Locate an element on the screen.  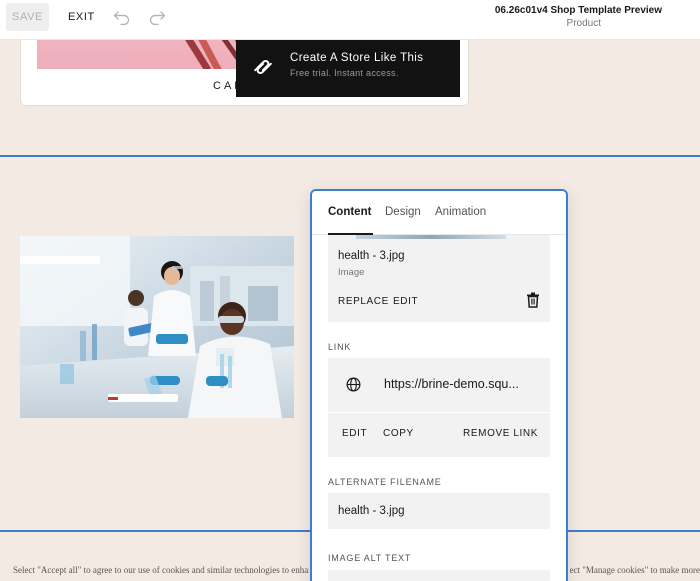
promo-subtitle: Free trial. Instant access. is located at coordinates (344, 73).